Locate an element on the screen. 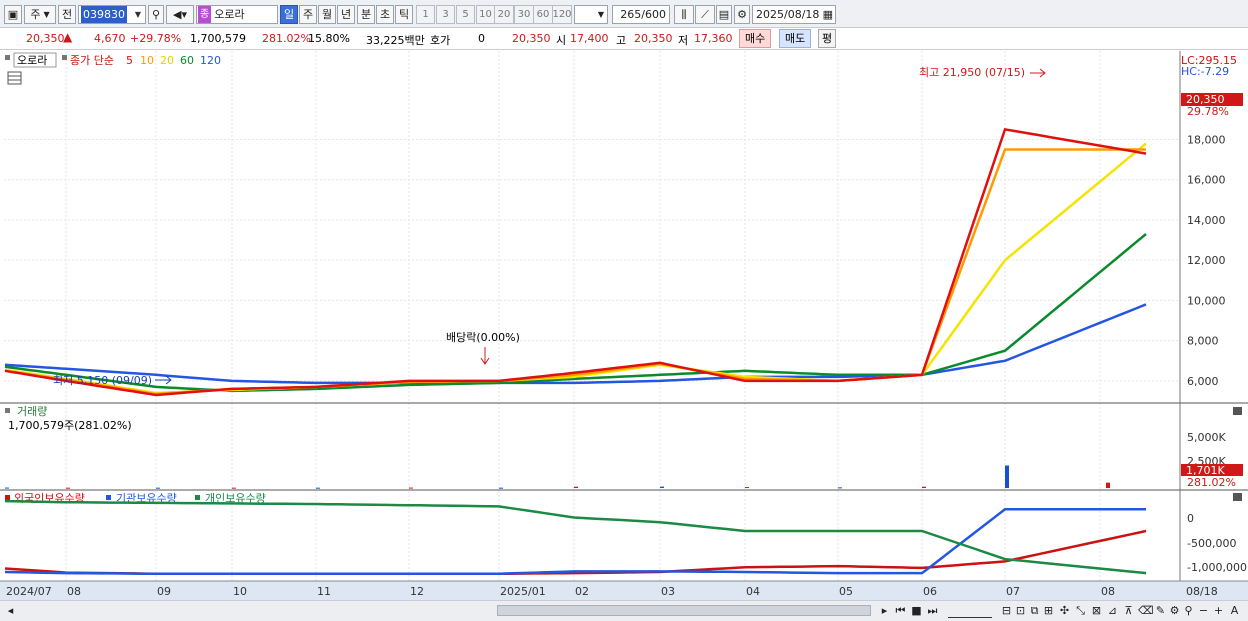  hc-label: HC:-7.29 is located at coordinates (1205, 71).